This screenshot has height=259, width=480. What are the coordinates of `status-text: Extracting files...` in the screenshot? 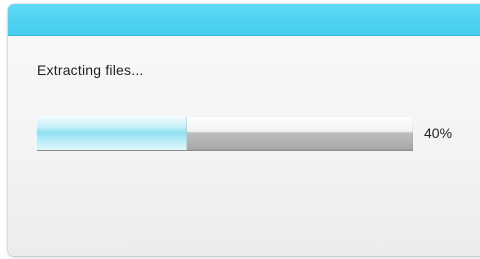 It's located at (90, 70).